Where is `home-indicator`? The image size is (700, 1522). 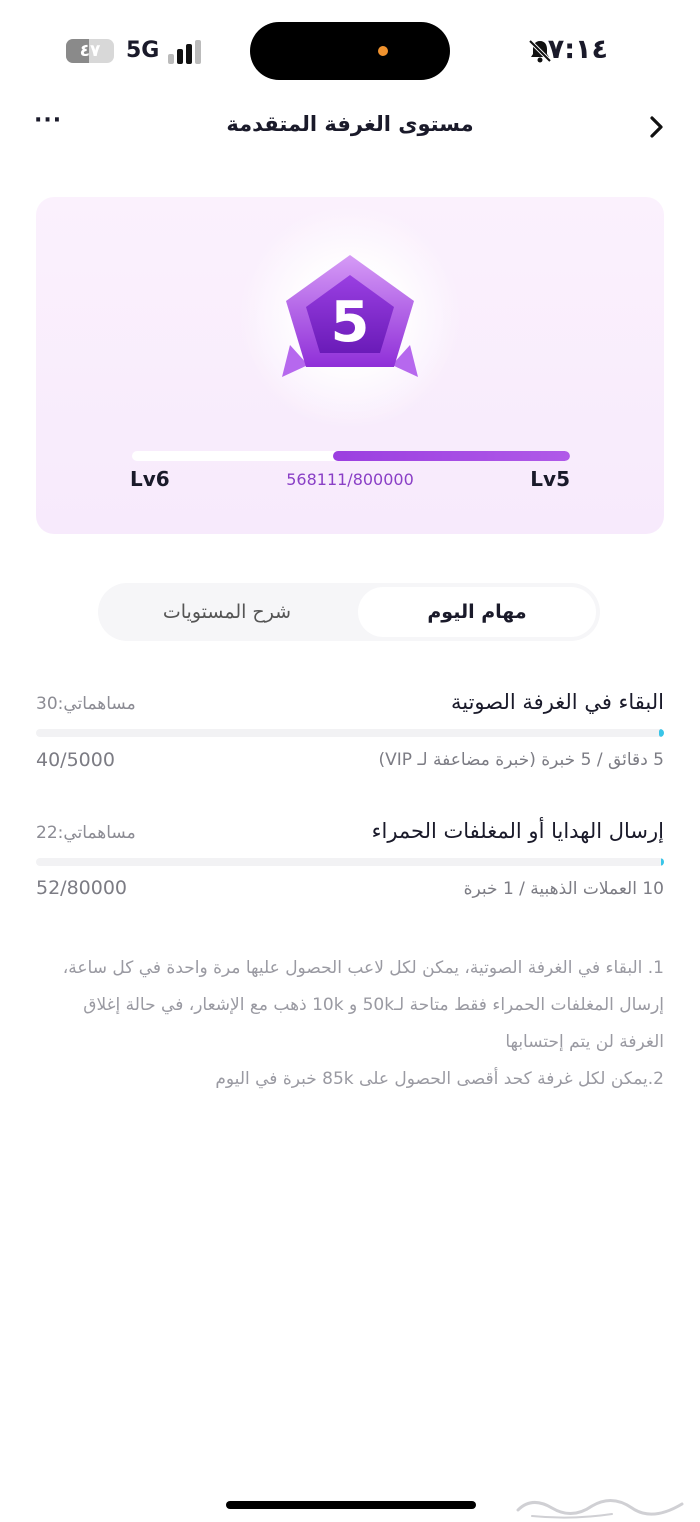 home-indicator is located at coordinates (351, 1505).